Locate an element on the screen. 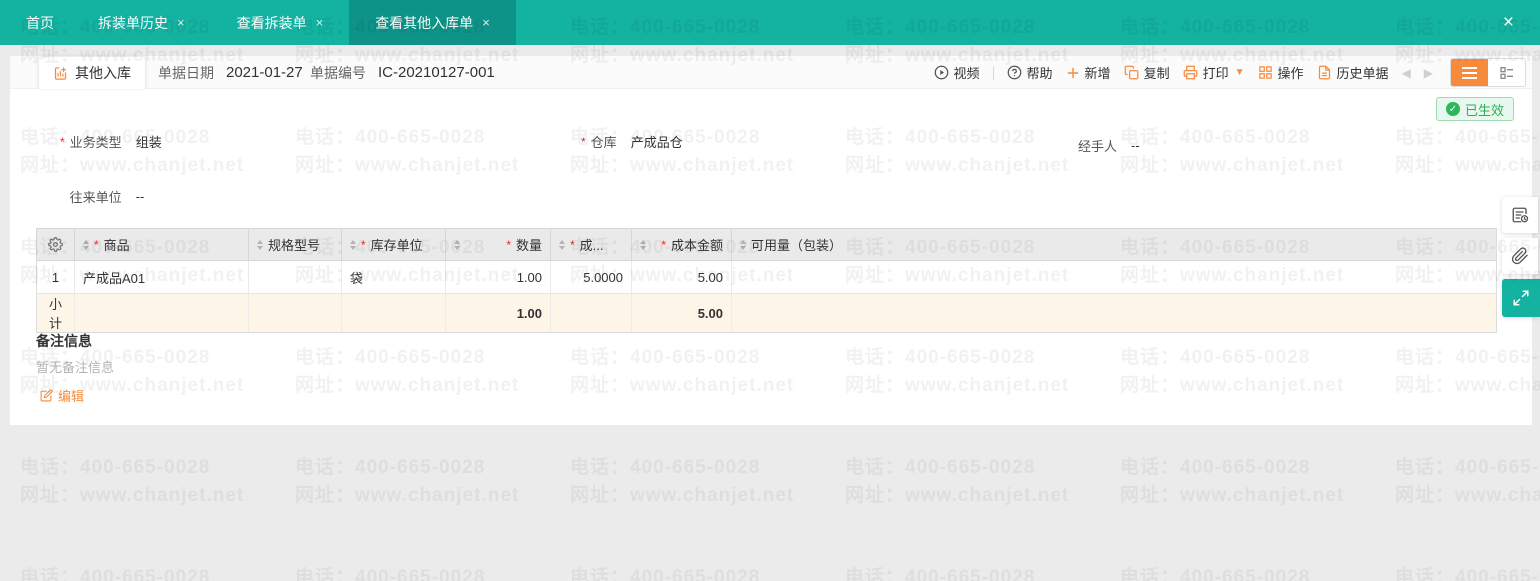 The height and width of the screenshot is (581, 1540). nav-tab-view-disassembly: 查看拆装单 × is located at coordinates (280, 22).